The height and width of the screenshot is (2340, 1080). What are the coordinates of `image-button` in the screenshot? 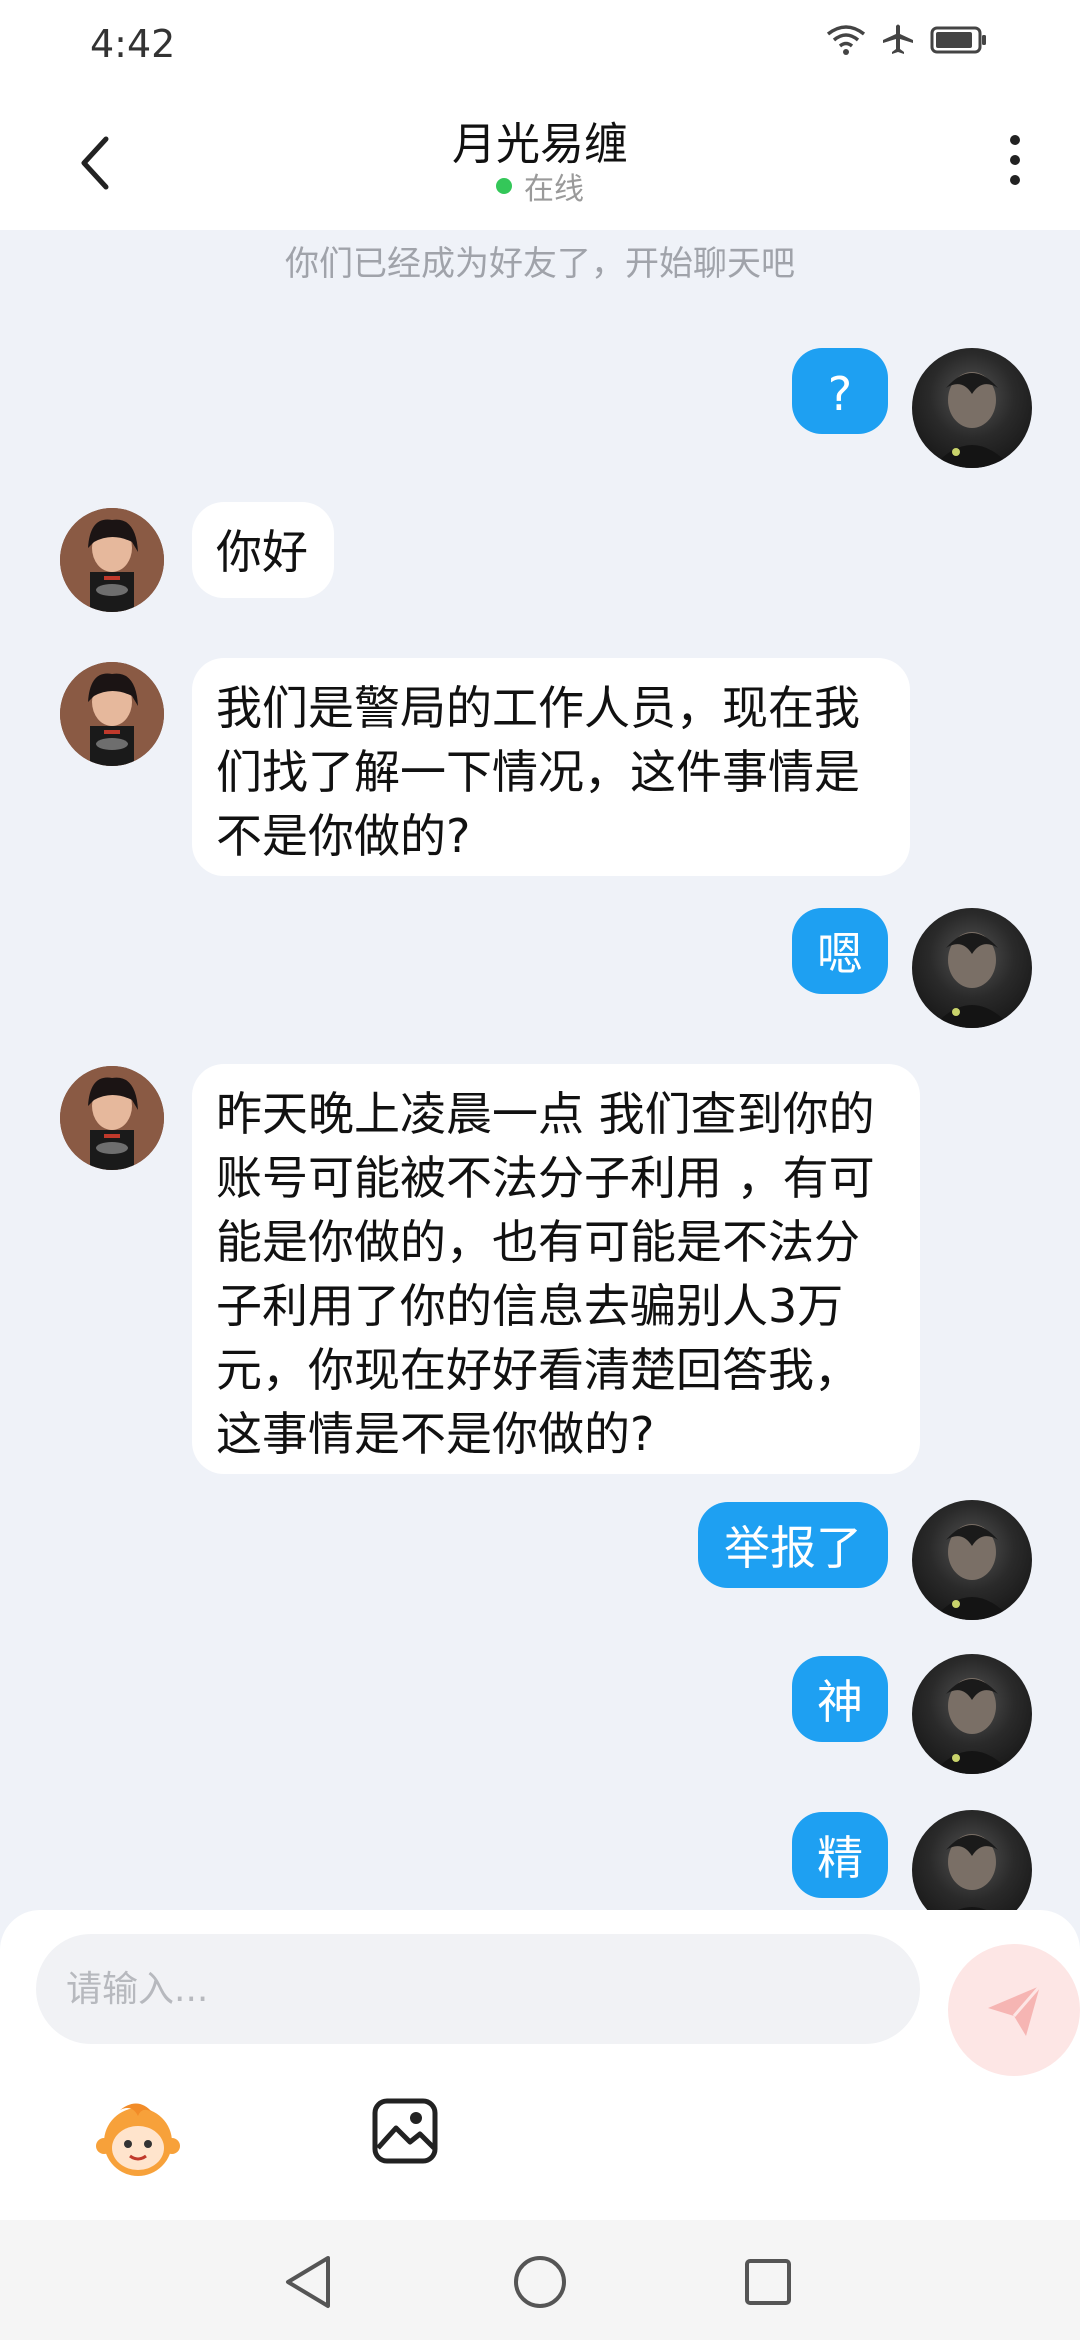 It's located at (405, 2131).